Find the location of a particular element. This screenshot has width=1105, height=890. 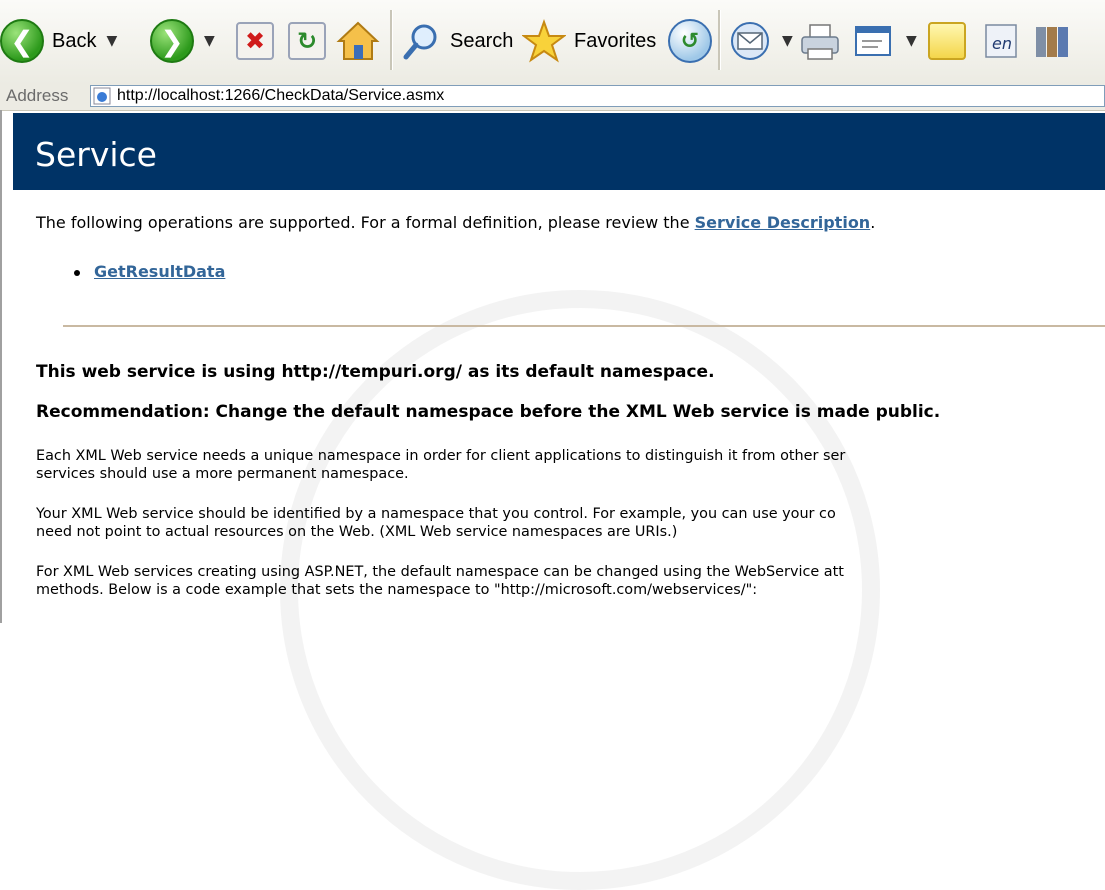

operation-link-getresultdata: GetResultData is located at coordinates (159, 271).